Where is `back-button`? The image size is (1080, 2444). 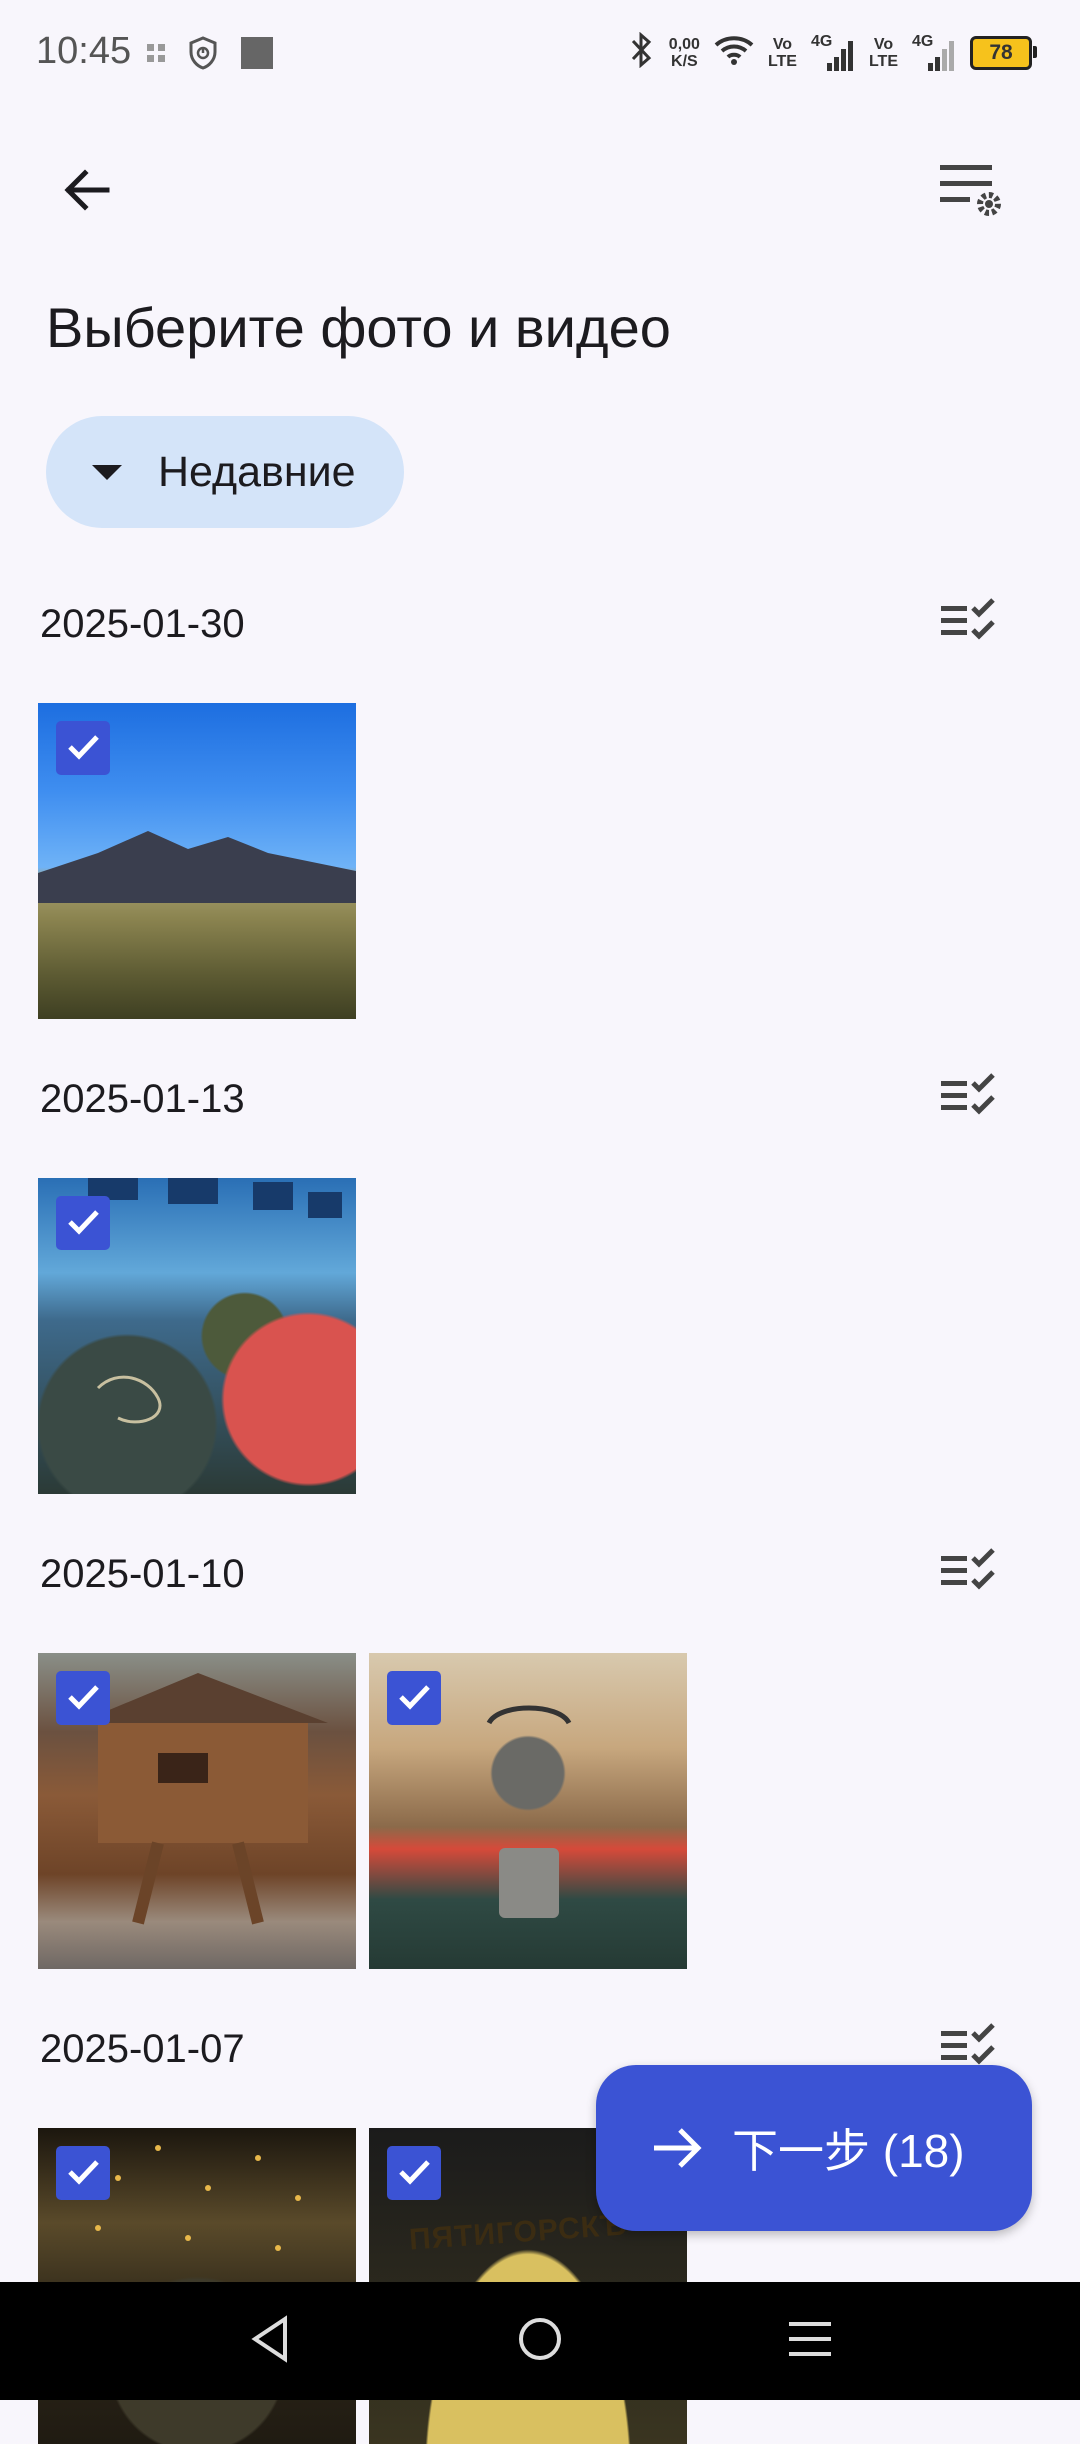
back-button is located at coordinates (86, 192).